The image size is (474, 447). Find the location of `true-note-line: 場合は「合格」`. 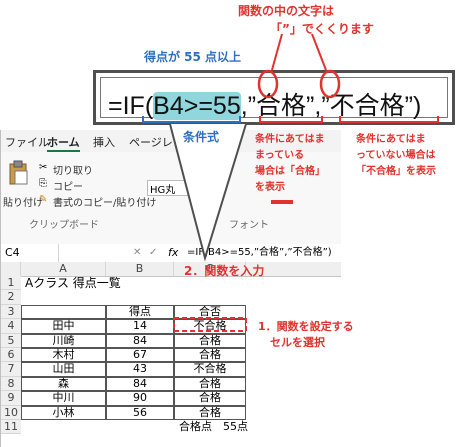

true-note-line: 場合は「合格」 is located at coordinates (290, 171).